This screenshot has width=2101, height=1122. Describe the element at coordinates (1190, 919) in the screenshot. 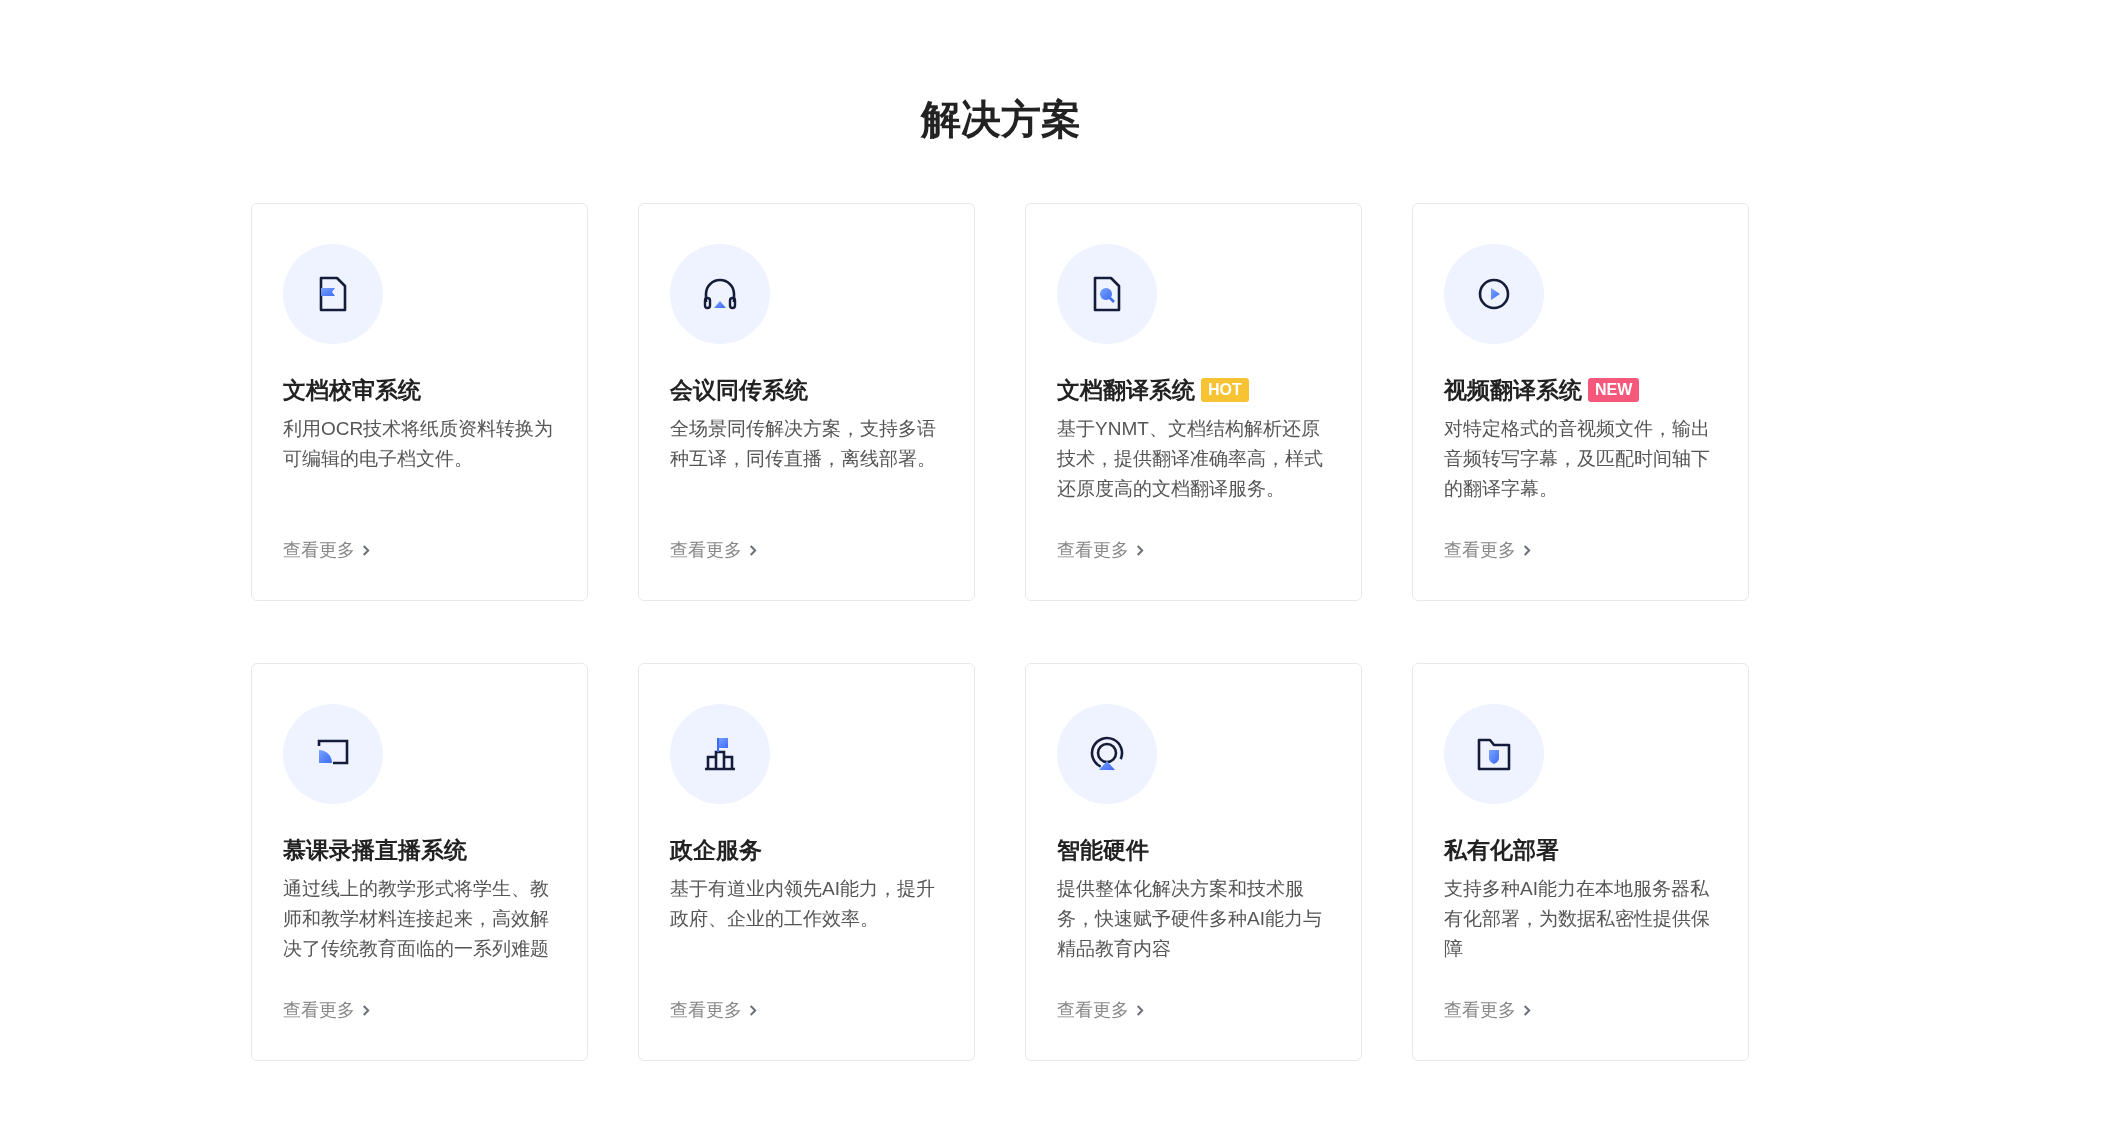

I see `card-description: 提供整体化解决方案和技术服务，快速赋予硬件多种AI能力与精品教育内容` at that location.